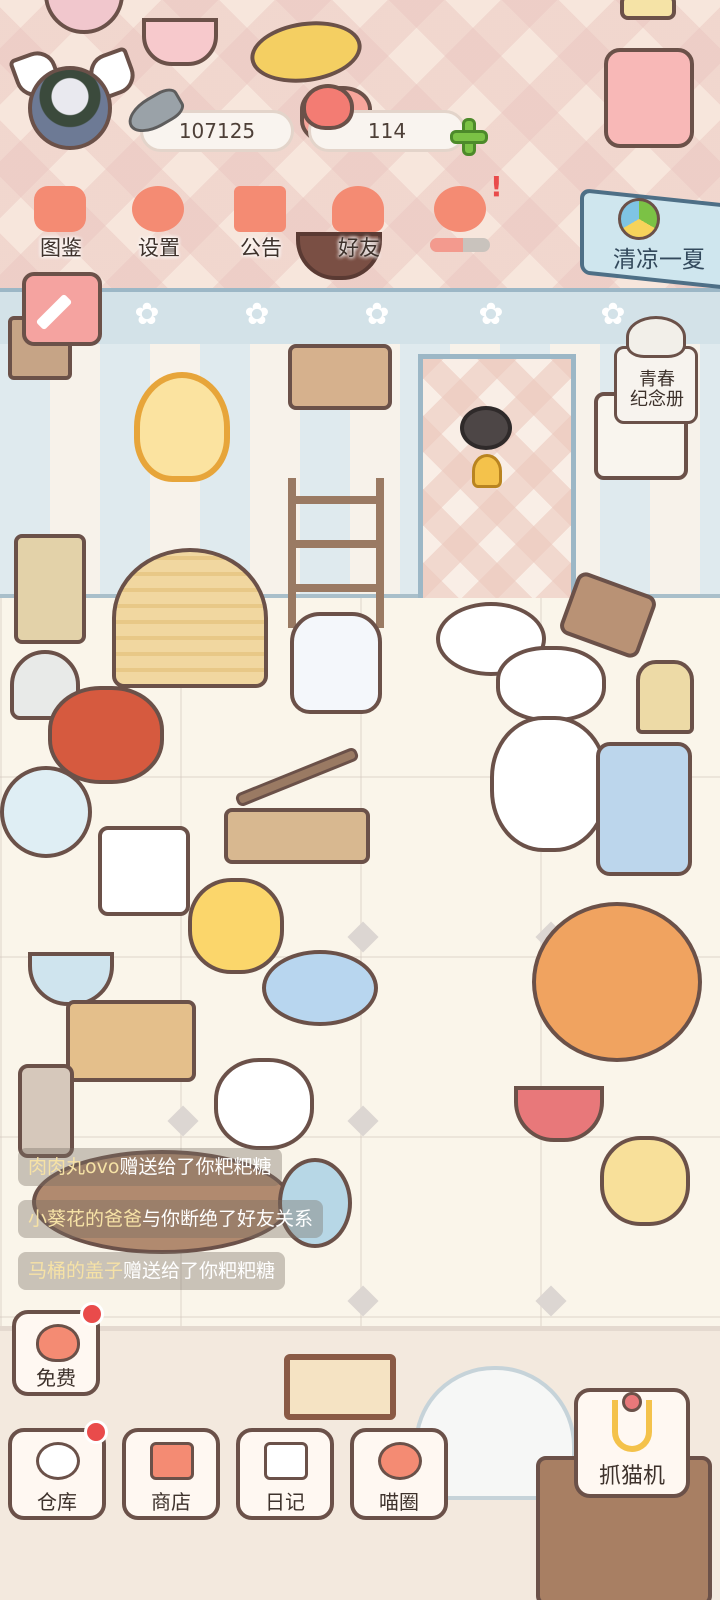 The image size is (720, 1600). What do you see at coordinates (659, 260) in the screenshot?
I see `event-label: 清凉一夏` at bounding box center [659, 260].